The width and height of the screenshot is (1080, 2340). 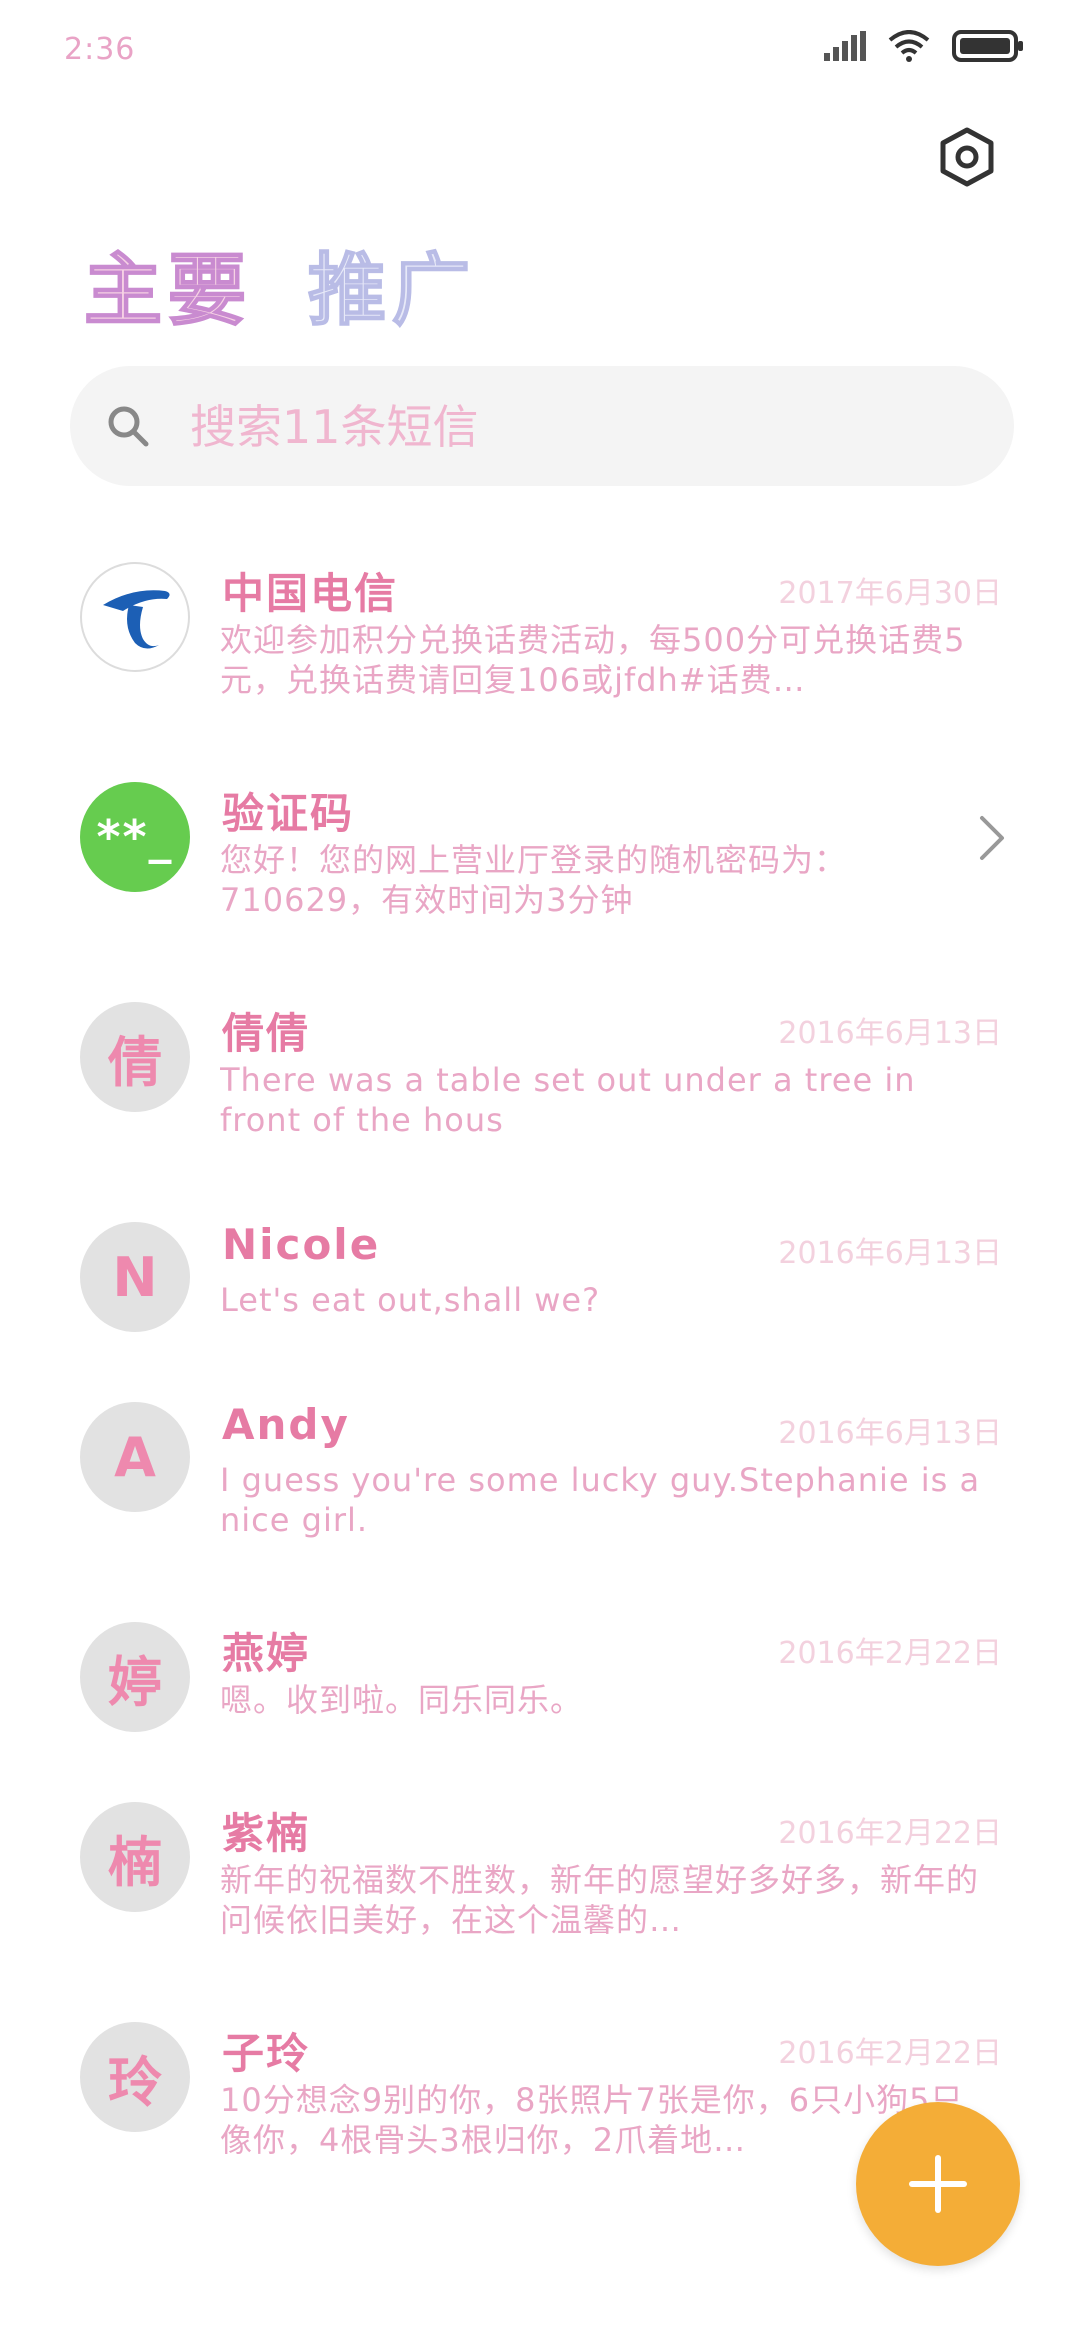 I want to click on conversation-name: 子玲, so click(x=266, y=2053).